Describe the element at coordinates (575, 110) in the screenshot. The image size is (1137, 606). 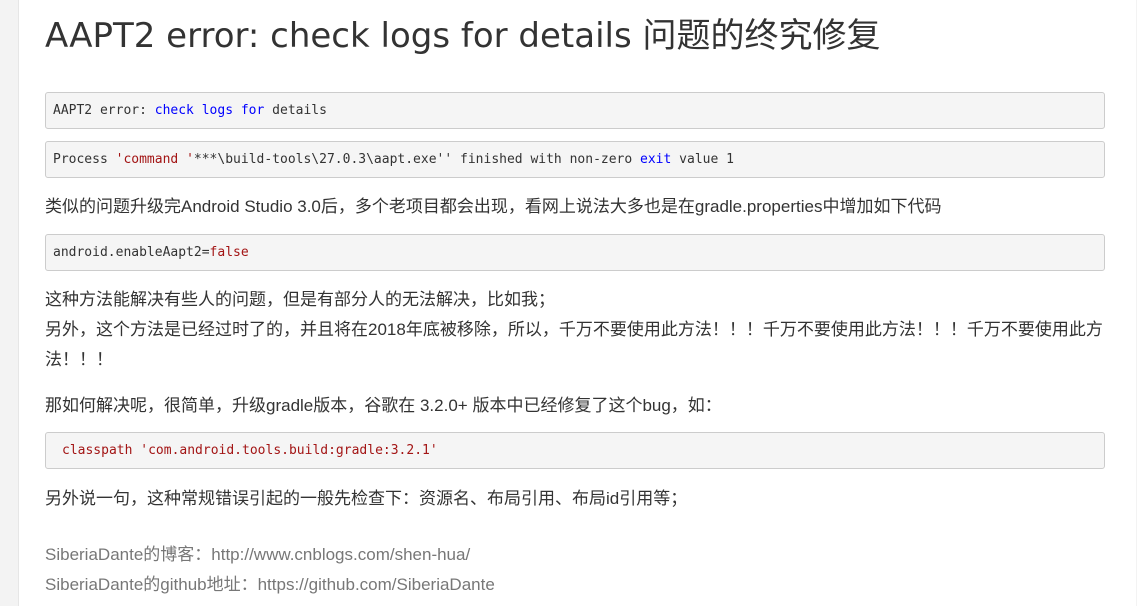
I see `code-block-error: AAPT2 error: check logs for details` at that location.